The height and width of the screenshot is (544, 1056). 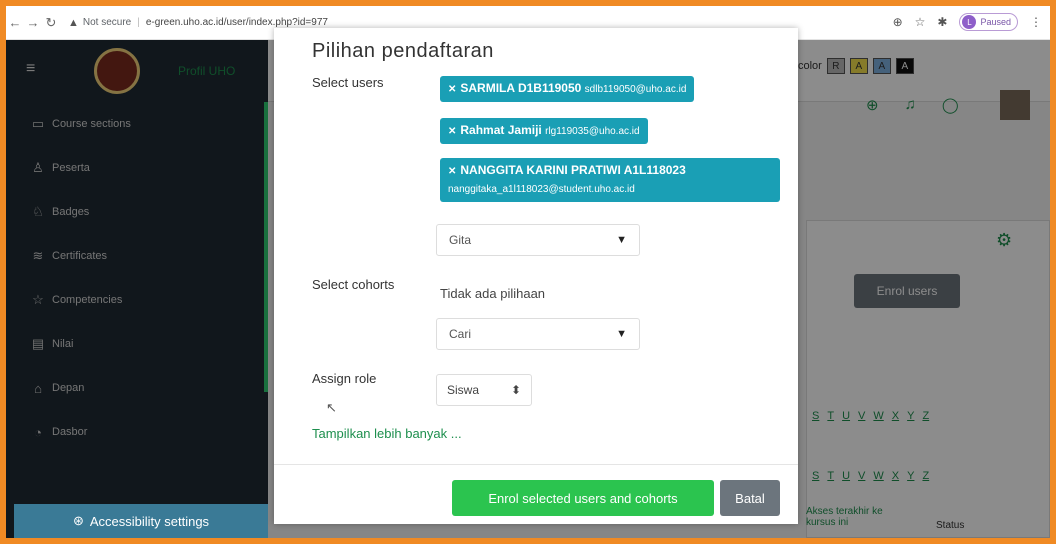 I want to click on chip-name: NANGGITA KARINI PRATIWI A1L118023, so click(x=573, y=170).